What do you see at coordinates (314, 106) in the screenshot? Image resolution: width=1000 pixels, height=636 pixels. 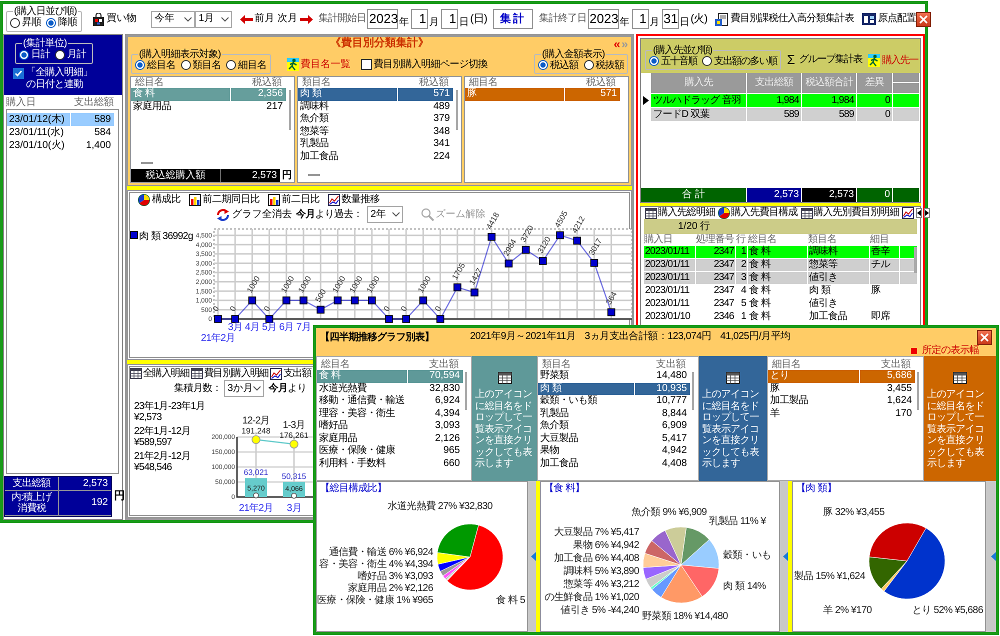 I see `name-cell-text: 調味料` at bounding box center [314, 106].